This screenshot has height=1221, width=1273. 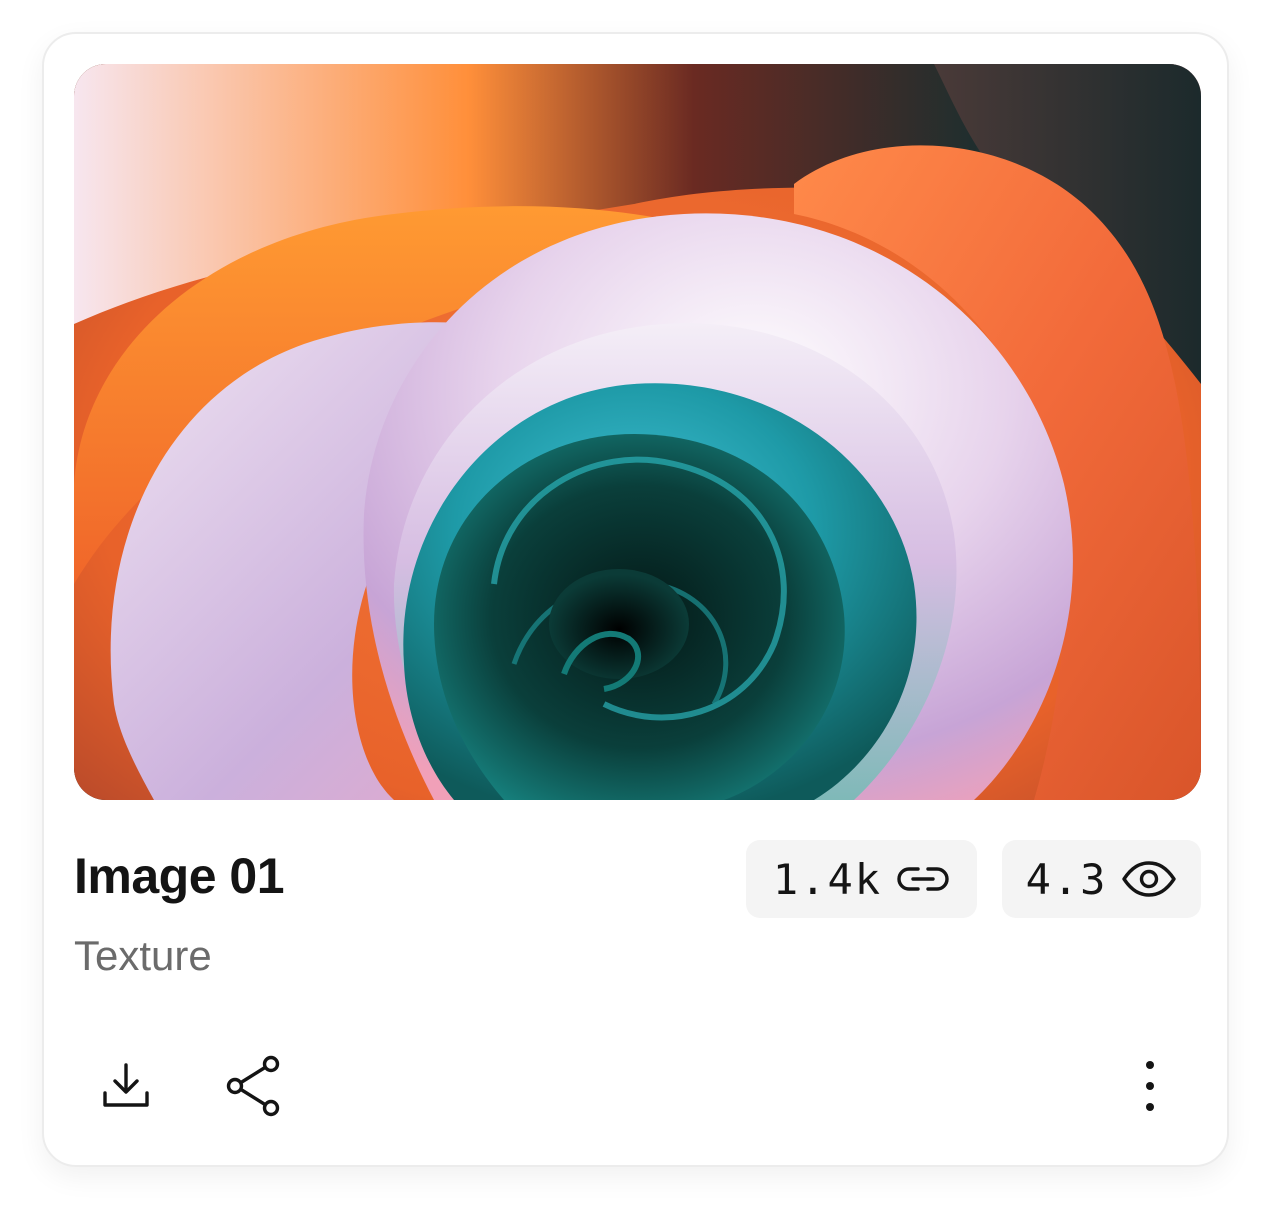 I want to click on image-category: Texture, so click(x=143, y=955).